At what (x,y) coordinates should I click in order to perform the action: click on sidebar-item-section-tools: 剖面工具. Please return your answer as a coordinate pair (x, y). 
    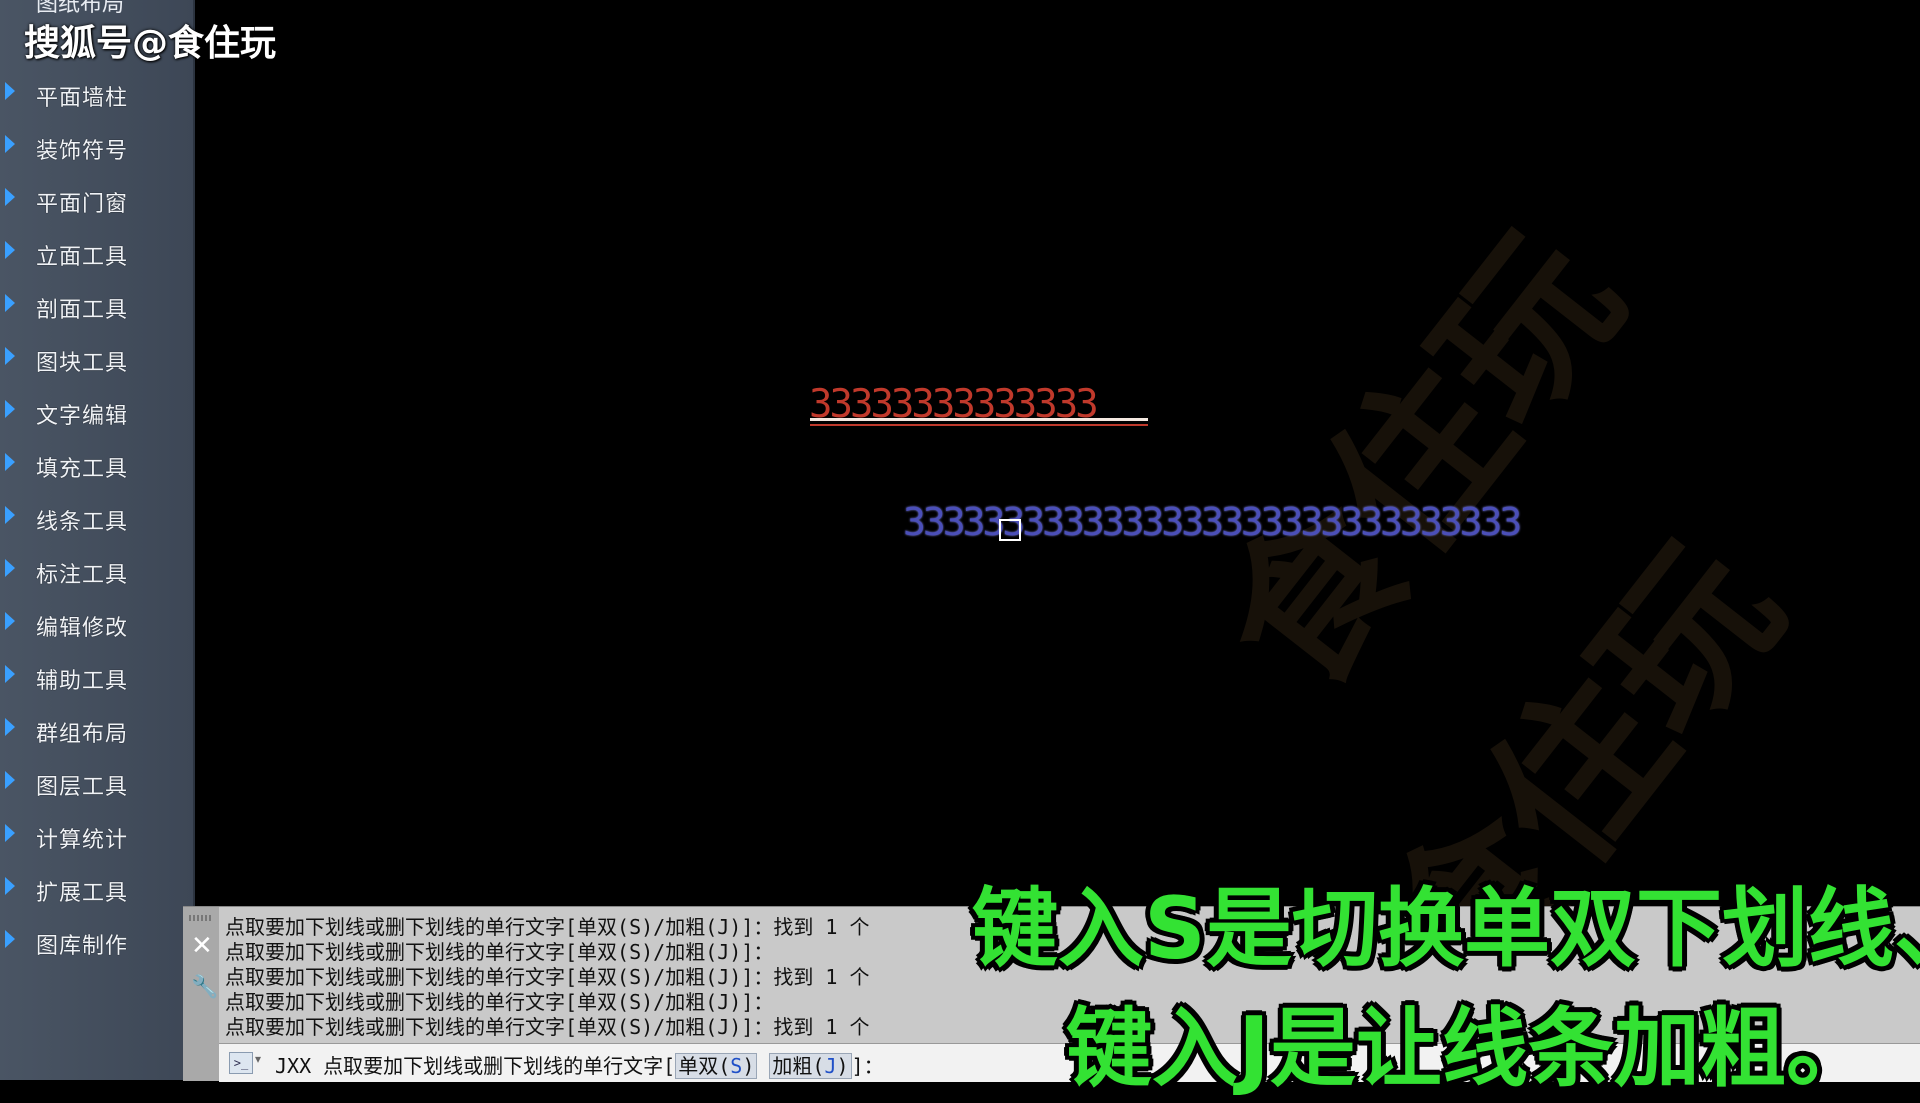
    Looking at the image, I should click on (95, 308).